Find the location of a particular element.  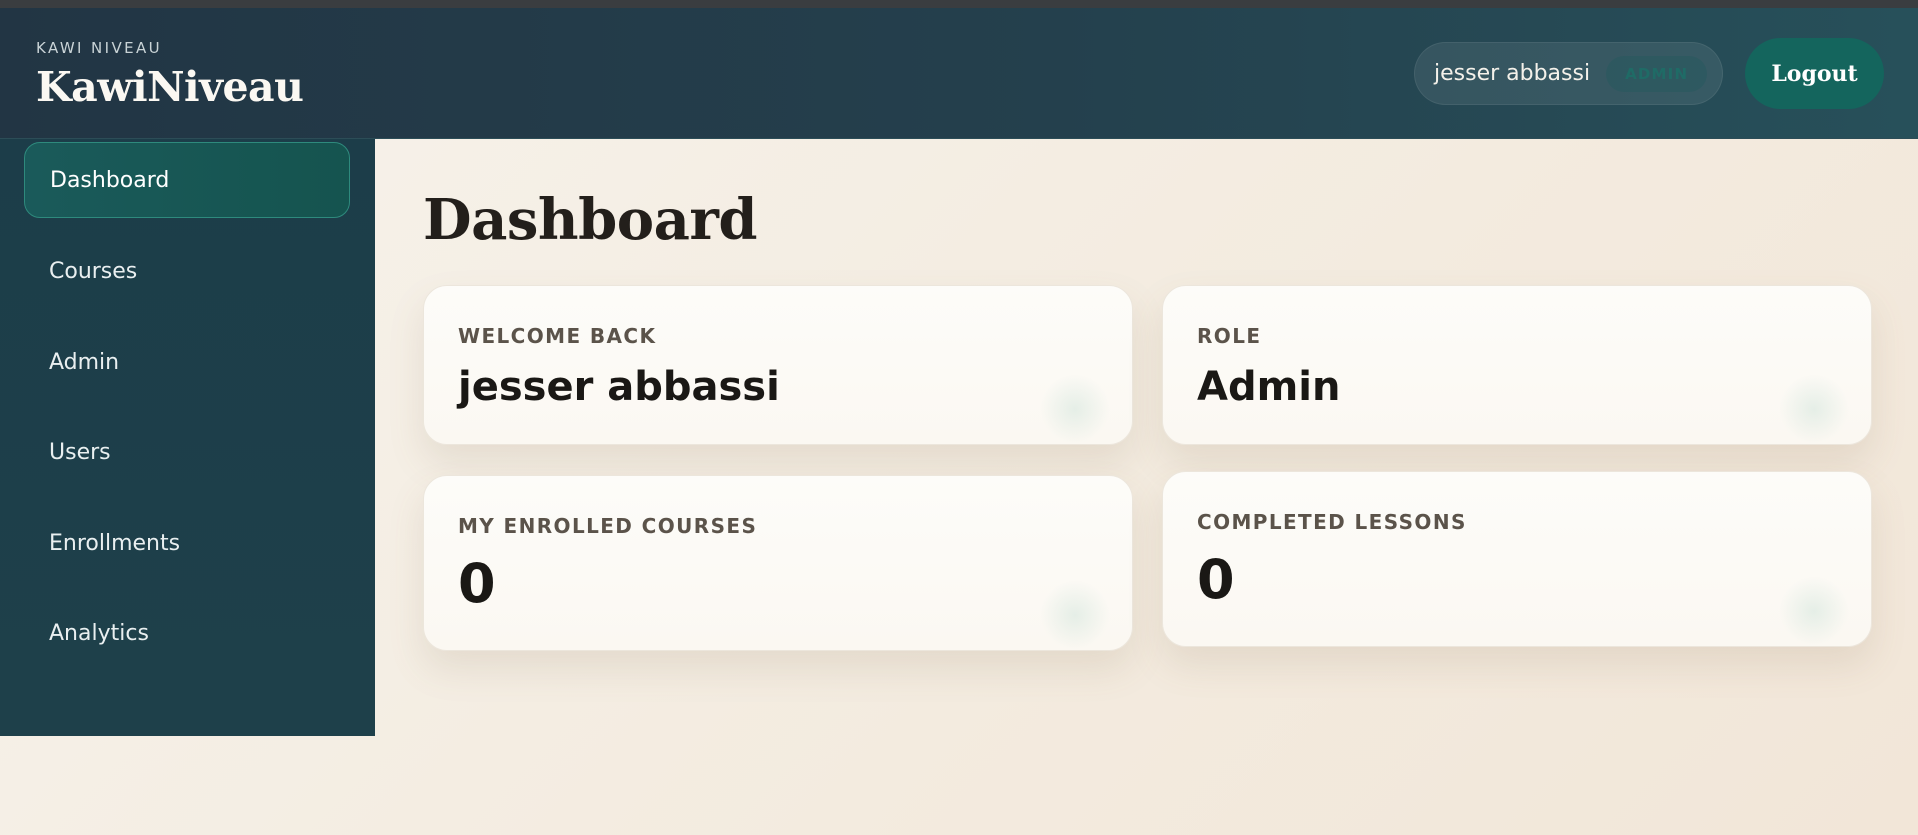

sidebar-item-courses: Courses is located at coordinates (187, 271).